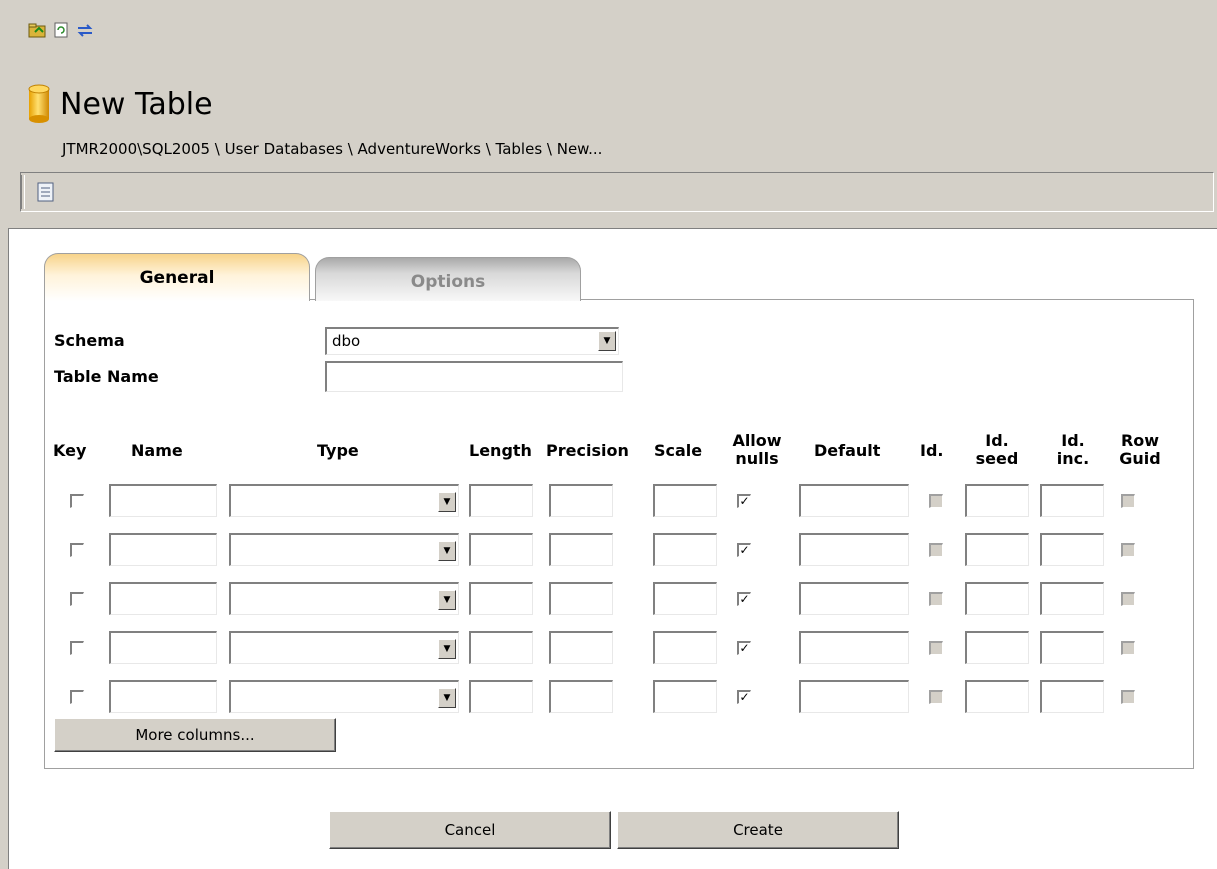 This screenshot has width=1217, height=869. What do you see at coordinates (474, 376) in the screenshot?
I see `table-name-input` at bounding box center [474, 376].